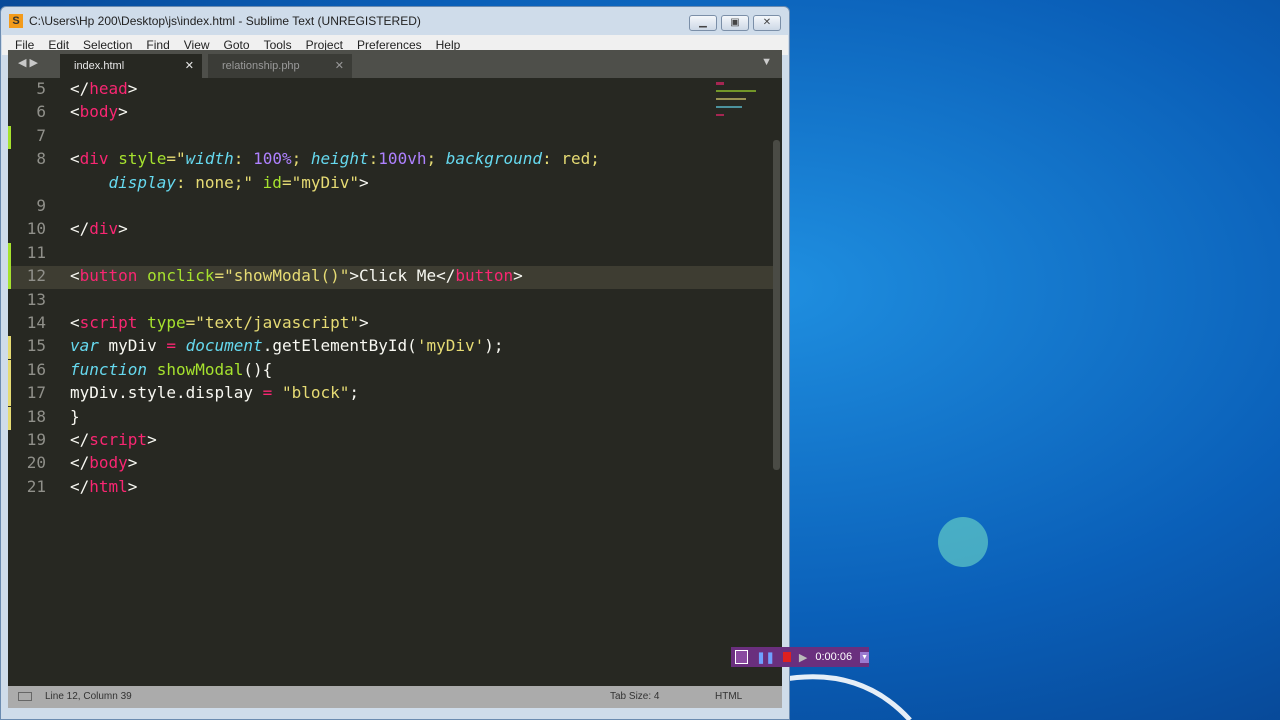 The width and height of the screenshot is (1280, 720). What do you see at coordinates (108, 88) in the screenshot?
I see `code-token: head` at bounding box center [108, 88].